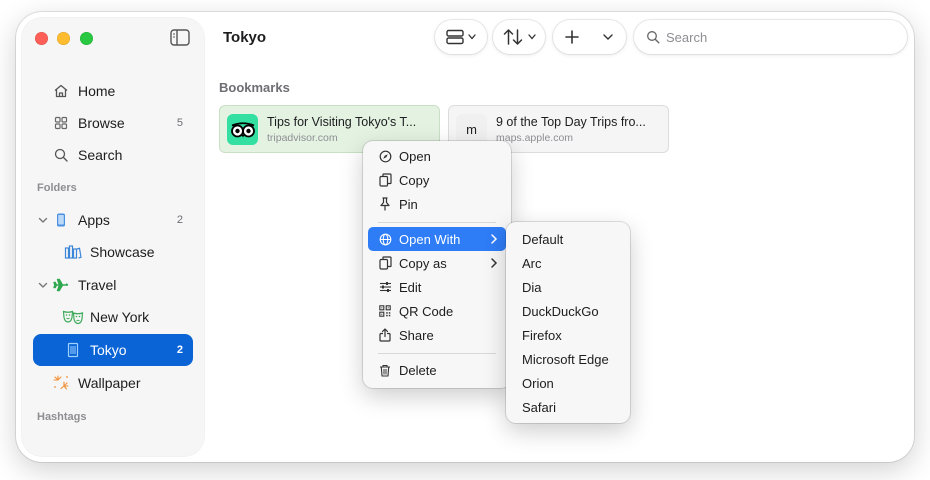 This screenshot has width=930, height=480. I want to click on menu-item-label: Delete, so click(418, 370).